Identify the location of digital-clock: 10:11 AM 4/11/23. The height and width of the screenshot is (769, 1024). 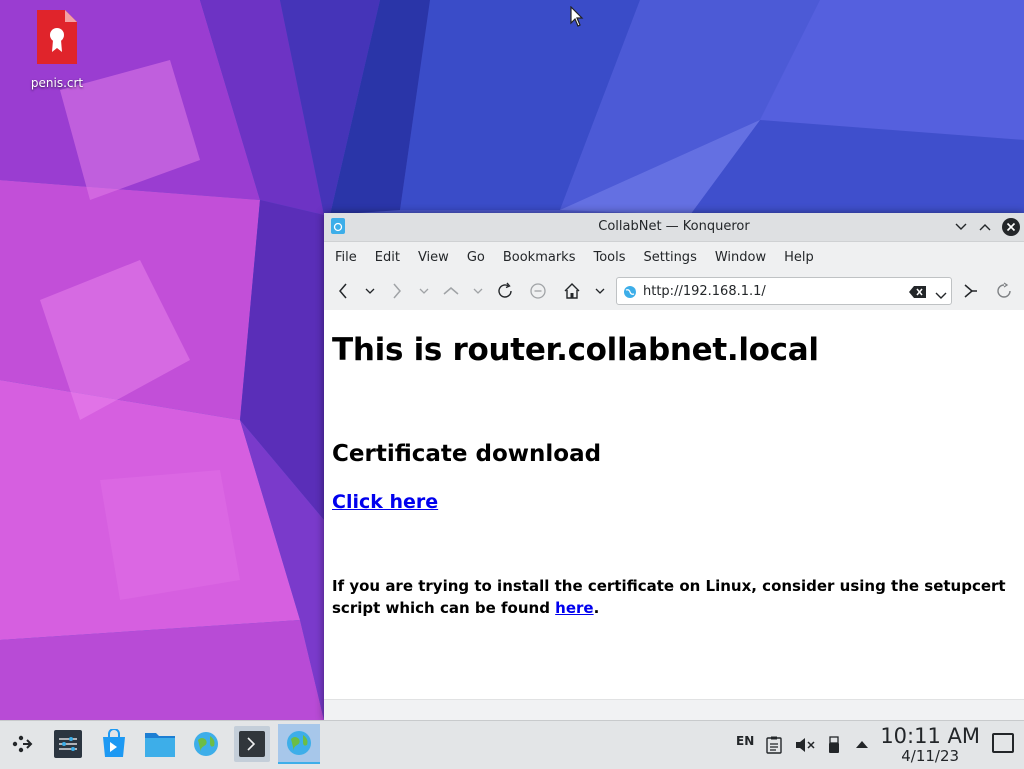
(930, 745).